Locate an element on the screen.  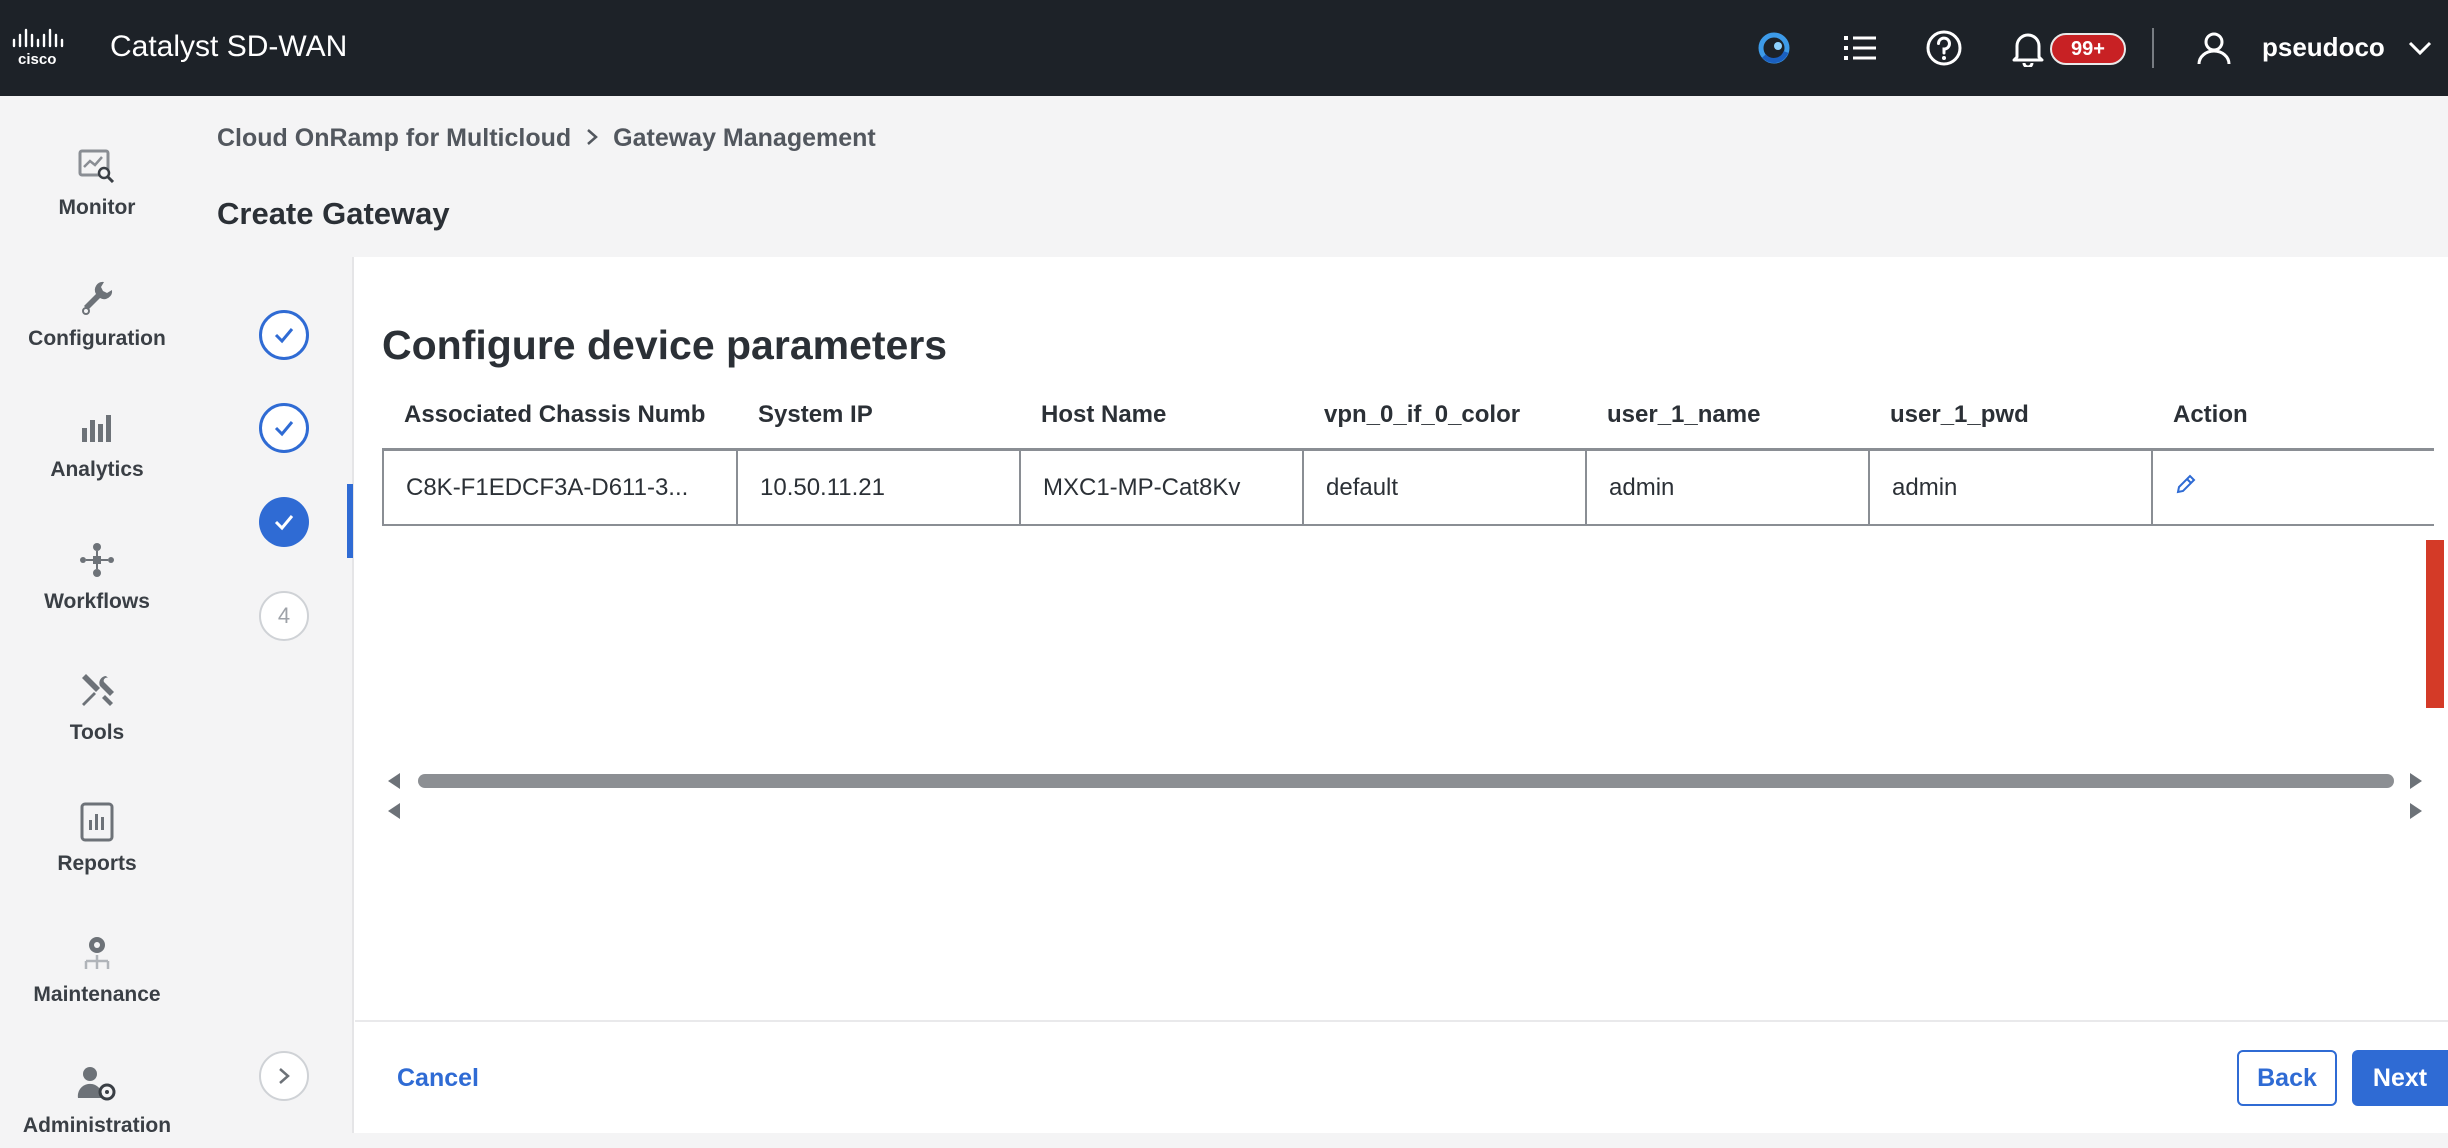
top-bar: cisco Catalyst SD-WAN 99+ pseudoco is located at coordinates (1224, 48).